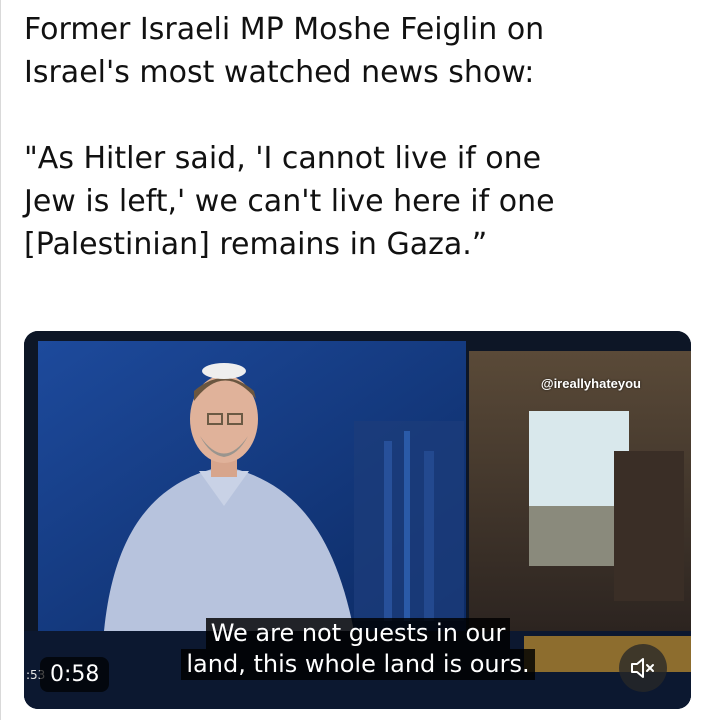 The height and width of the screenshot is (720, 706). What do you see at coordinates (289, 201) in the screenshot?
I see `quote-line: Jew is left,' we can't live here if one` at bounding box center [289, 201].